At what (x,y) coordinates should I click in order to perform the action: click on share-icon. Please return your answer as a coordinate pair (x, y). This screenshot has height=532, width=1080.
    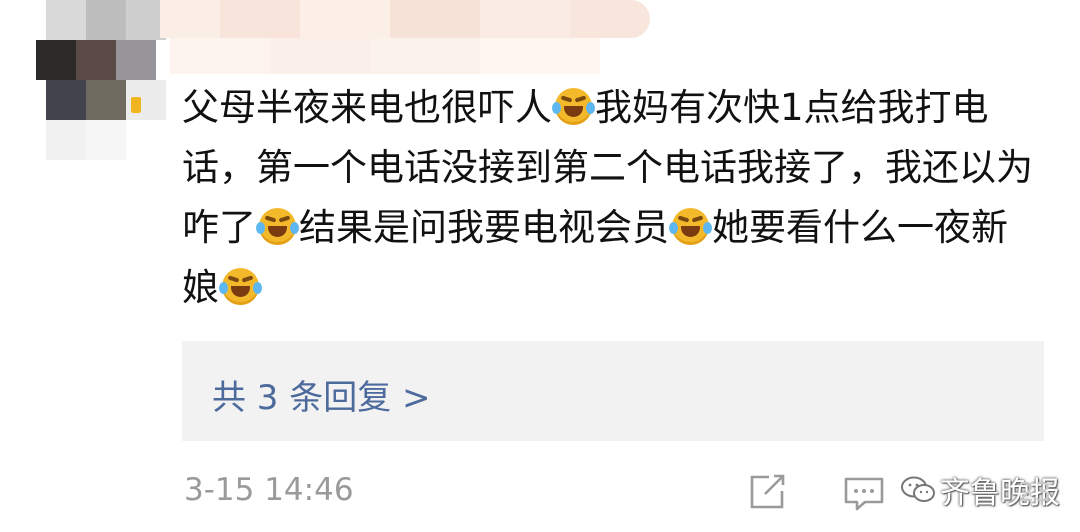
    Looking at the image, I should click on (767, 492).